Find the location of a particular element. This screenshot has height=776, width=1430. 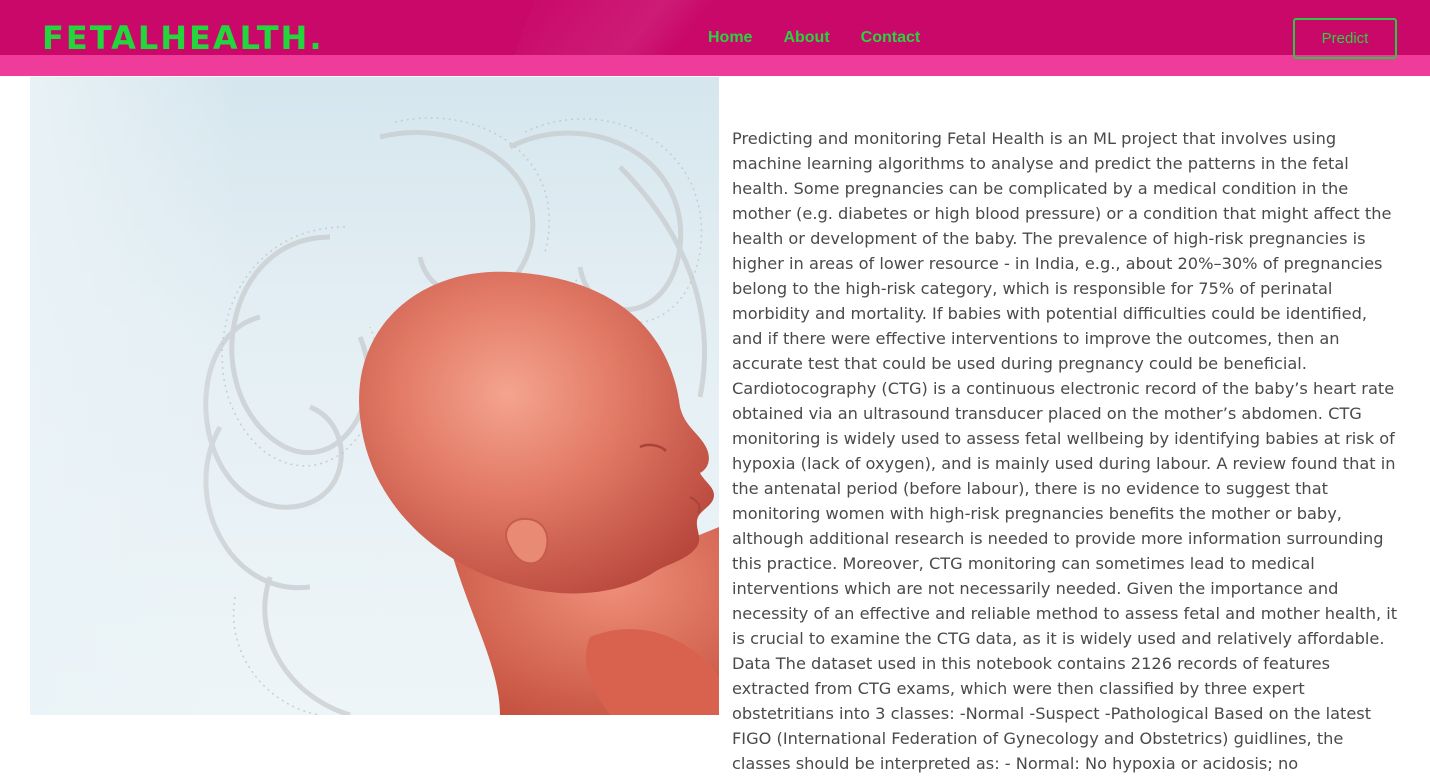

nav-contact-link: Contact is located at coordinates (891, 38).